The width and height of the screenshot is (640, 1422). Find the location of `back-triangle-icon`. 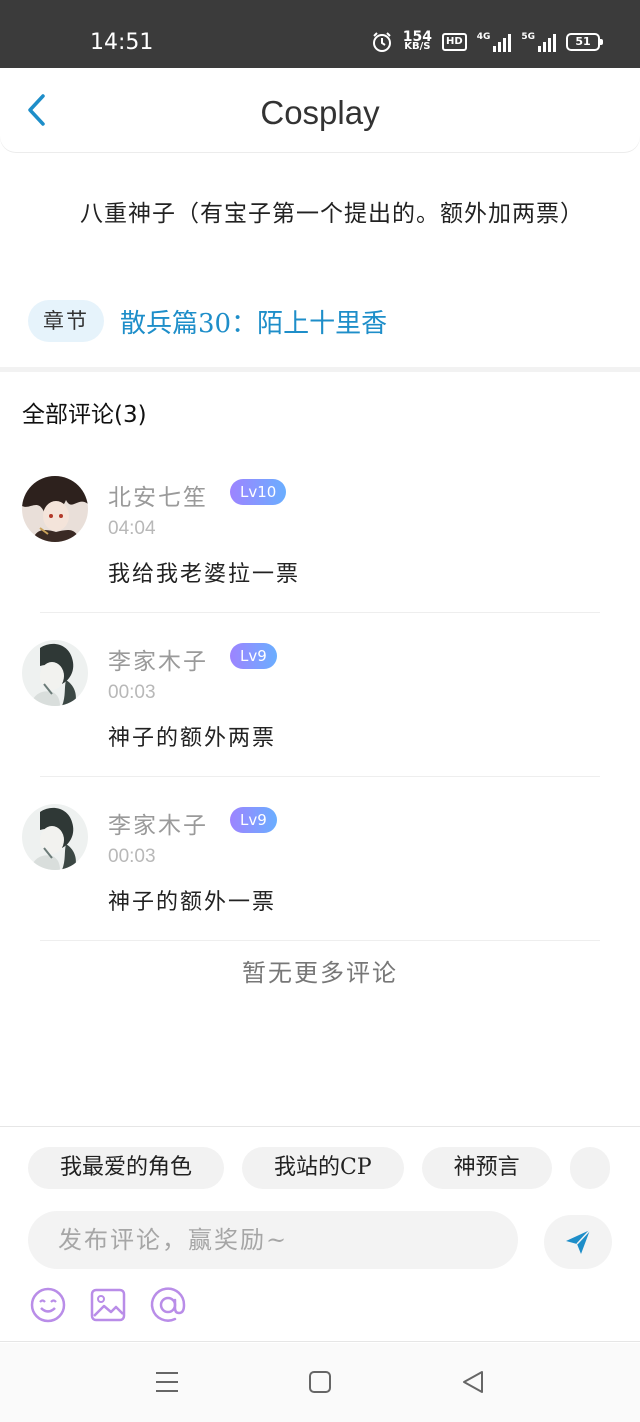

back-triangle-icon is located at coordinates (473, 1382).